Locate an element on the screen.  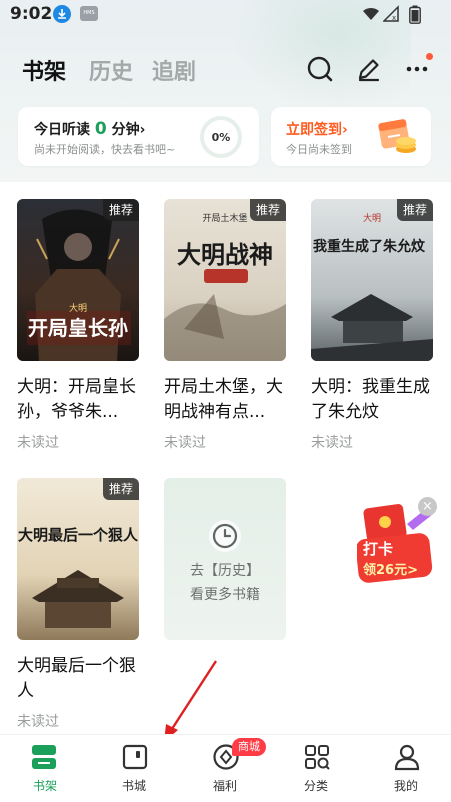
svg-text: x is located at coordinates (394, 18).